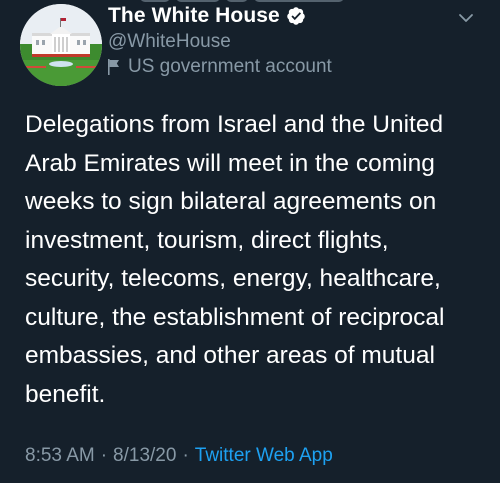 The image size is (500, 483). I want to click on verified-badge-icon, so click(296, 16).